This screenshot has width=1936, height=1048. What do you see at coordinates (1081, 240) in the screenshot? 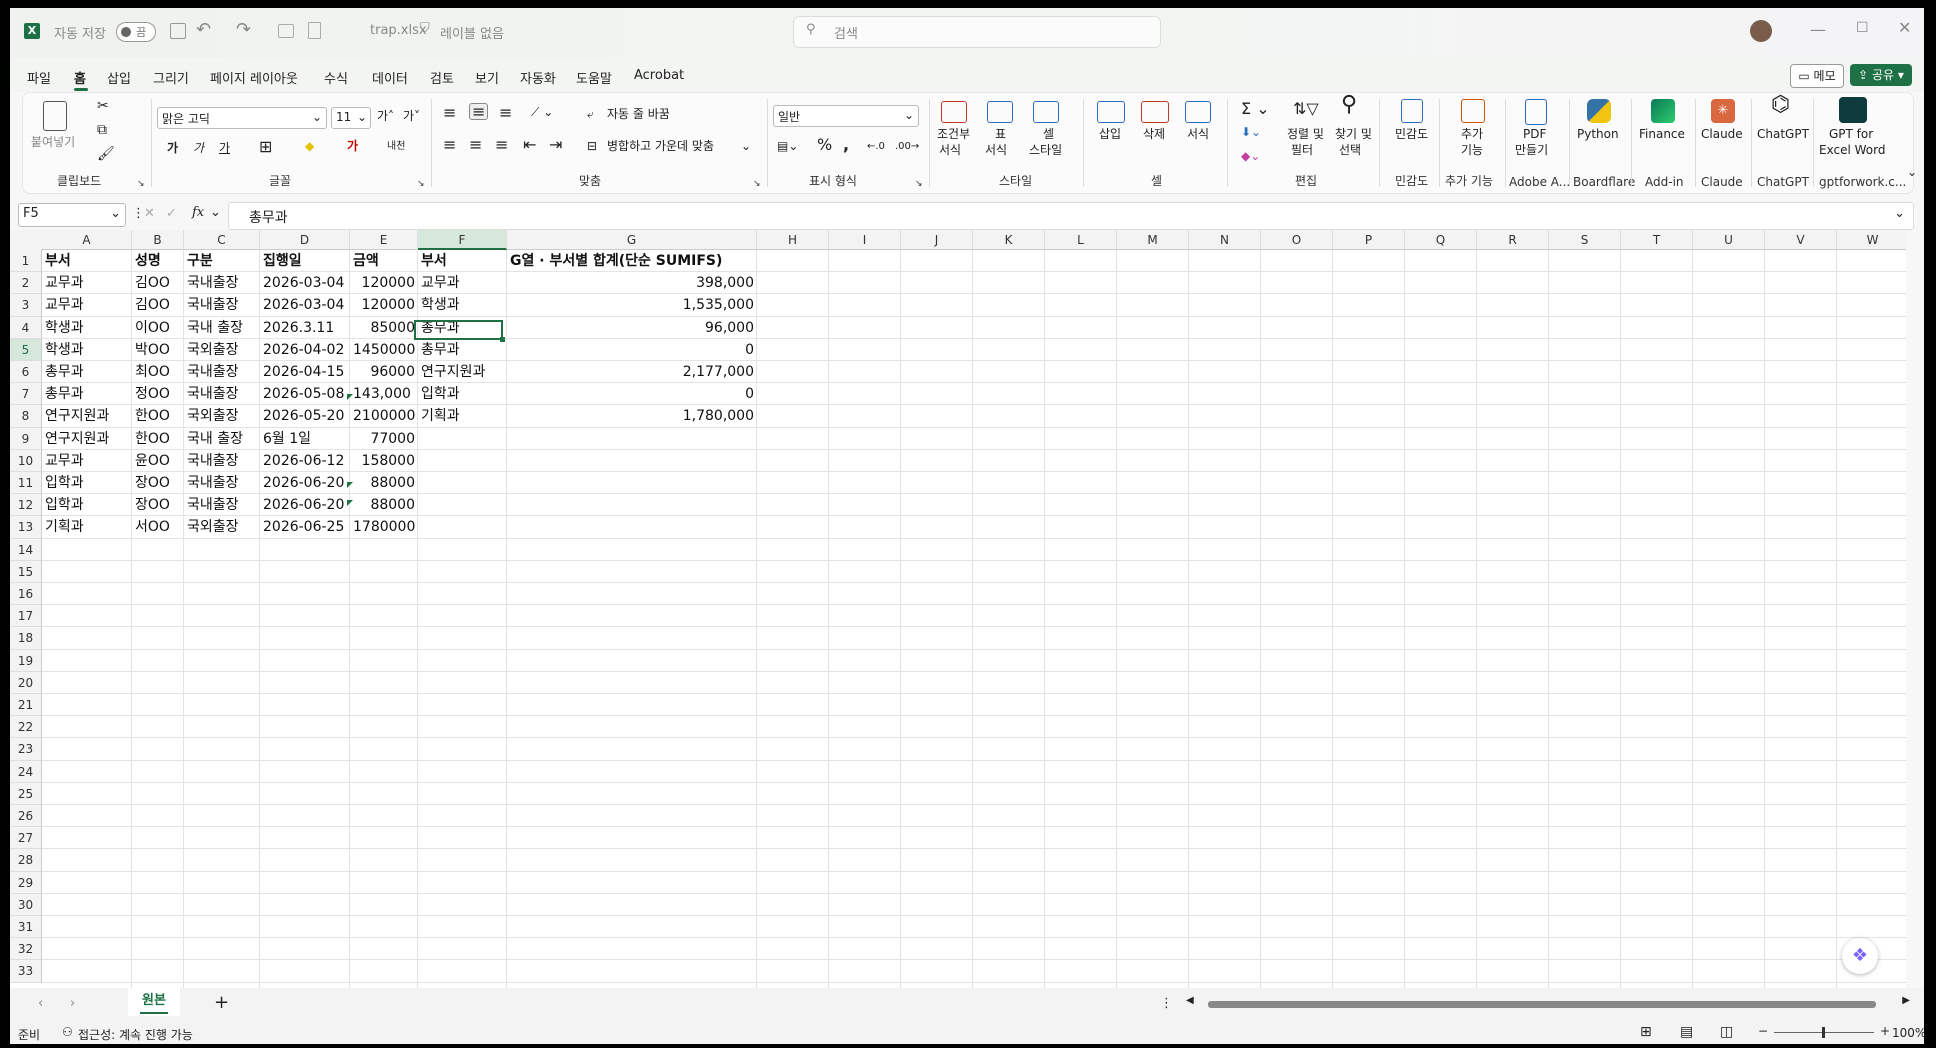
I see `column-header: L` at bounding box center [1081, 240].